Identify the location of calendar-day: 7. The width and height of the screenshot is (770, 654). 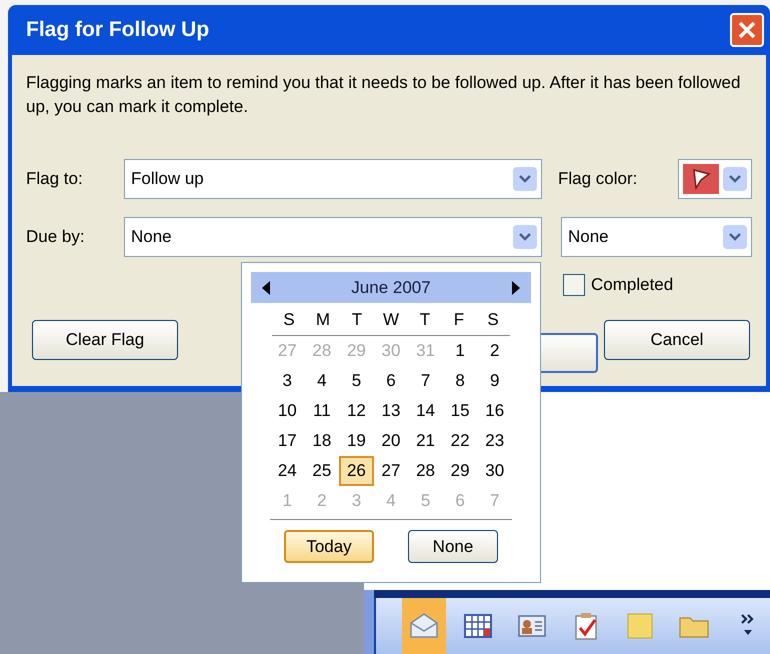
(425, 381).